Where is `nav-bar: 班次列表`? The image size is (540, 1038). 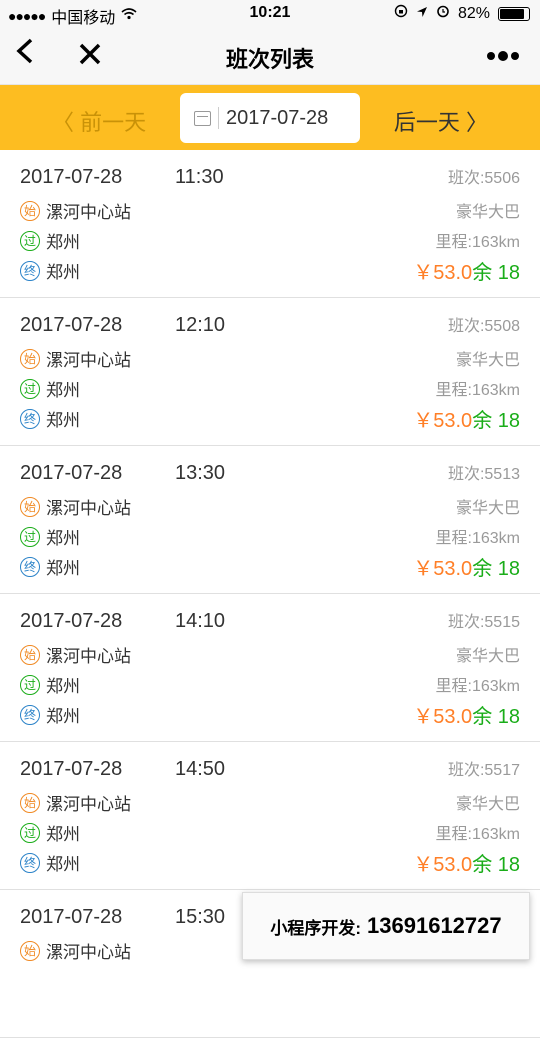 nav-bar: 班次列表 is located at coordinates (270, 55).